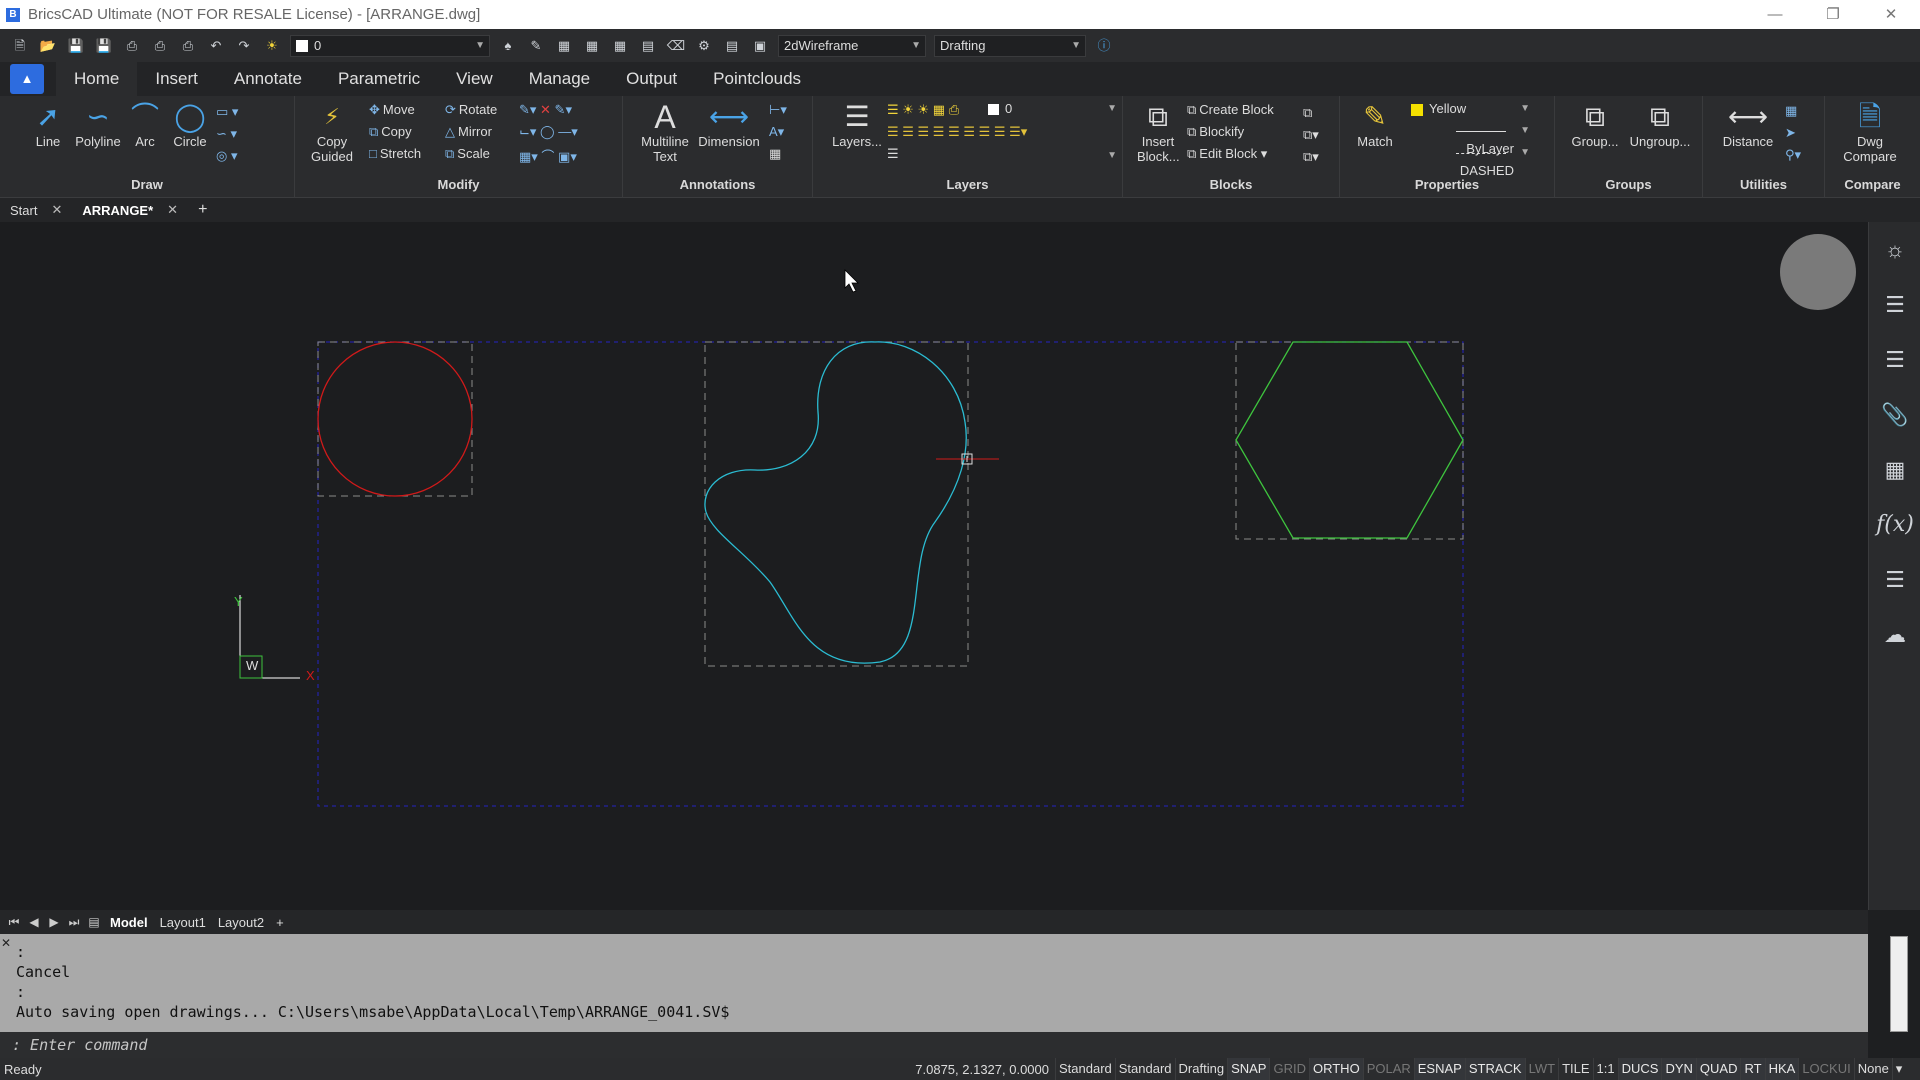 The image size is (1920, 1080). What do you see at coordinates (1748, 124) in the screenshot?
I see `distance-button: ⟷ Distance` at bounding box center [1748, 124].